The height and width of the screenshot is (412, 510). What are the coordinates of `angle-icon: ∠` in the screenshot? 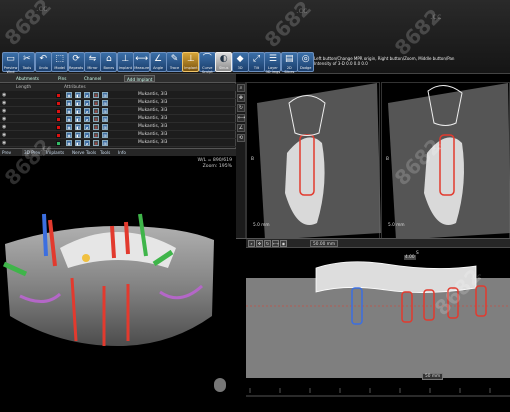 It's located at (241, 128).